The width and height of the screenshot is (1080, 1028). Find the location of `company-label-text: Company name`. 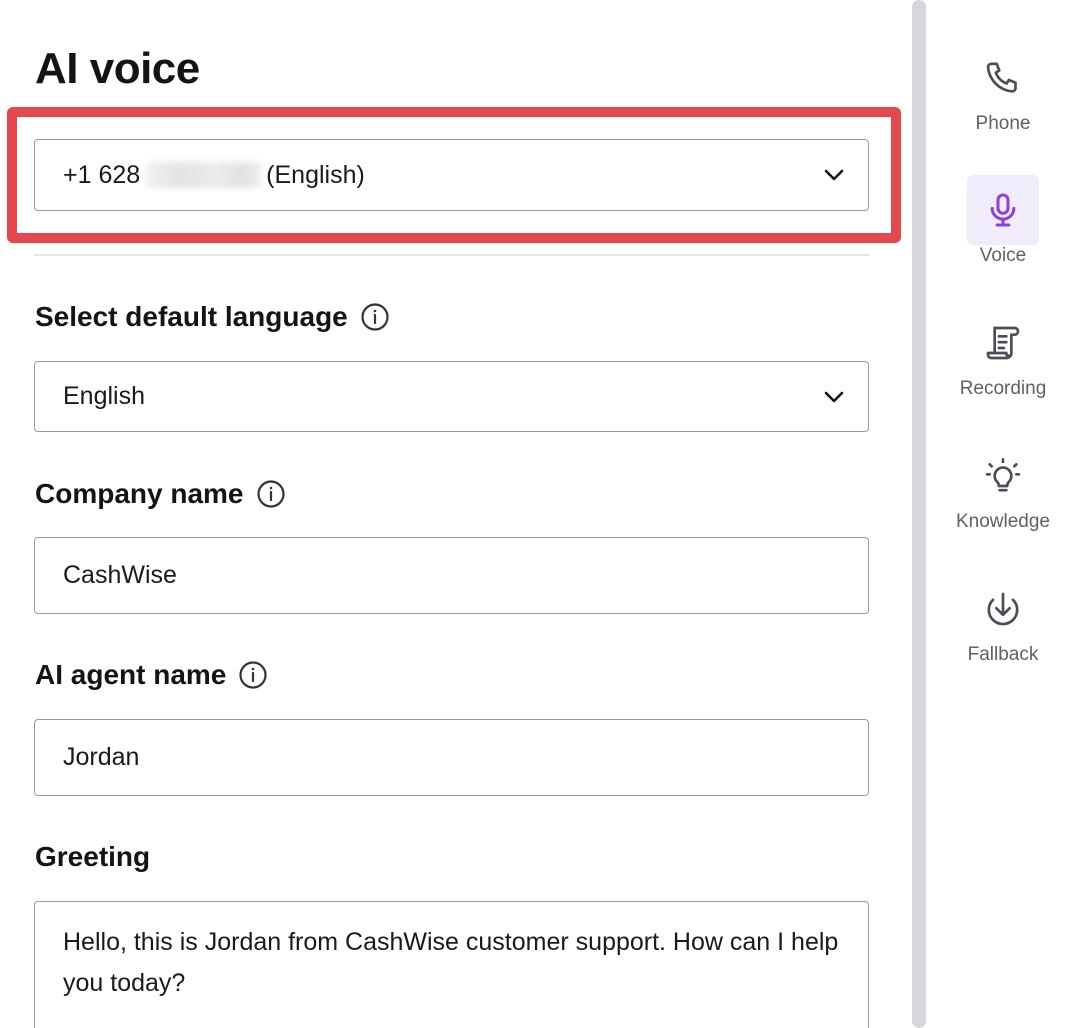

company-label-text: Company name is located at coordinates (139, 493).